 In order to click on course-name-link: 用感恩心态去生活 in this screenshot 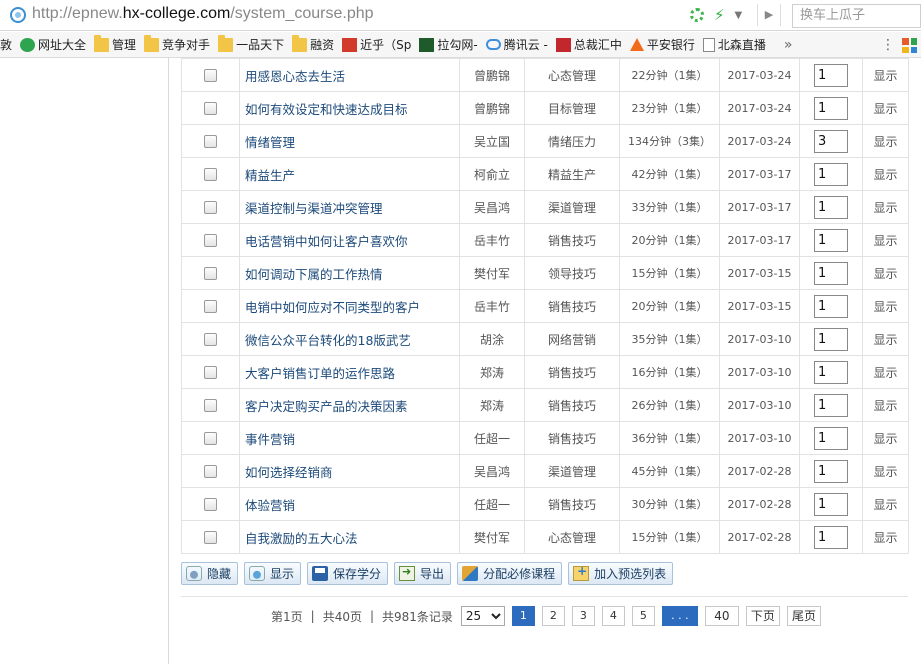, I will do `click(349, 75)`.